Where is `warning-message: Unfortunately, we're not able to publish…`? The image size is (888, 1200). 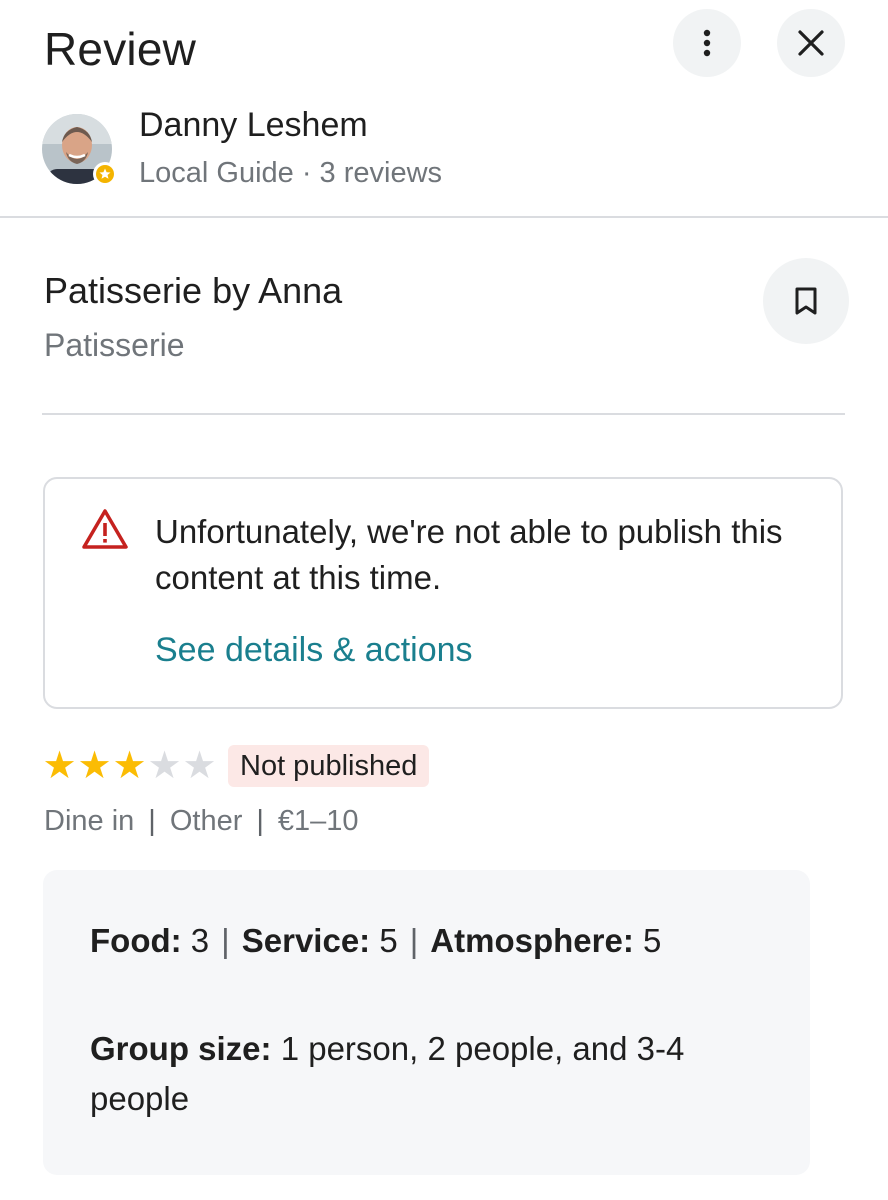
warning-message: Unfortunately, we're not able to publish… is located at coordinates (469, 554).